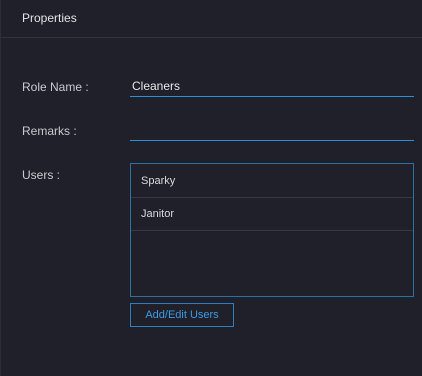  What do you see at coordinates (272, 214) in the screenshot?
I see `list-item: Janitor` at bounding box center [272, 214].